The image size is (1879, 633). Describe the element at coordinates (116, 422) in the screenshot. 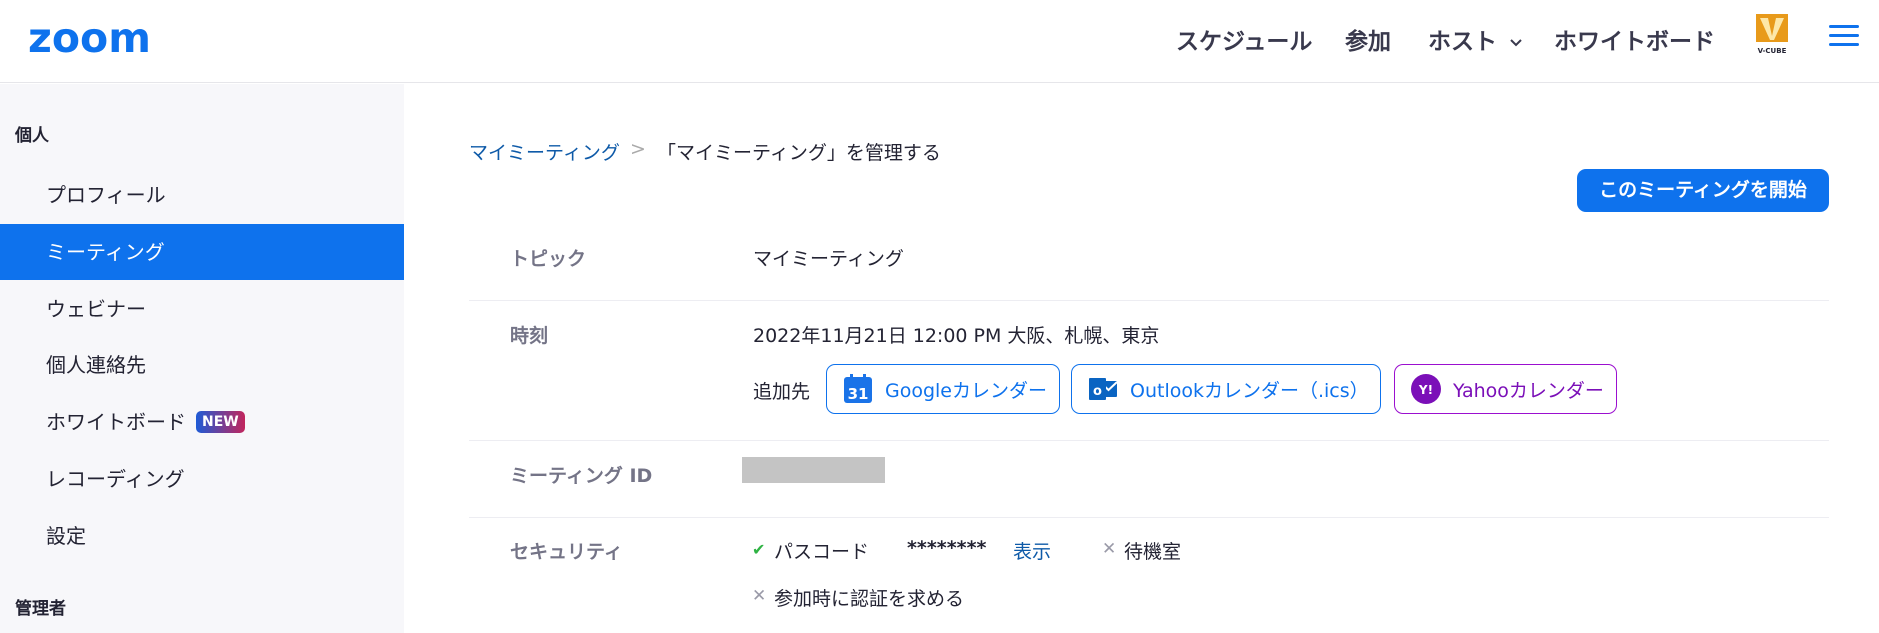

I see `sidebar-item-label: ホワイトボード` at that location.